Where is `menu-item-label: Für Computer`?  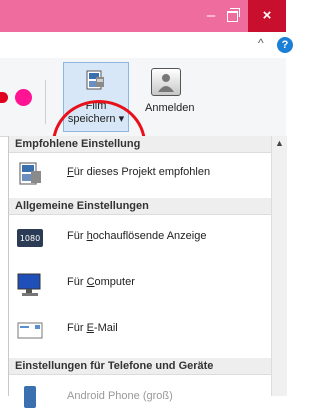
menu-item-label: Für Computer is located at coordinates (101, 282).